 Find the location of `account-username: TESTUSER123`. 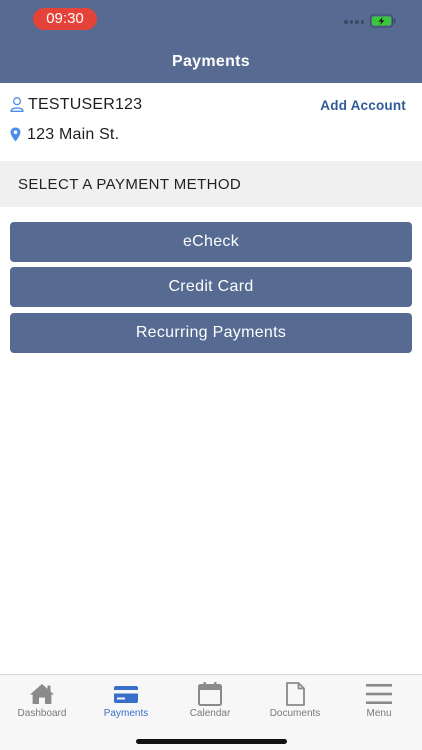

account-username: TESTUSER123 is located at coordinates (85, 104).